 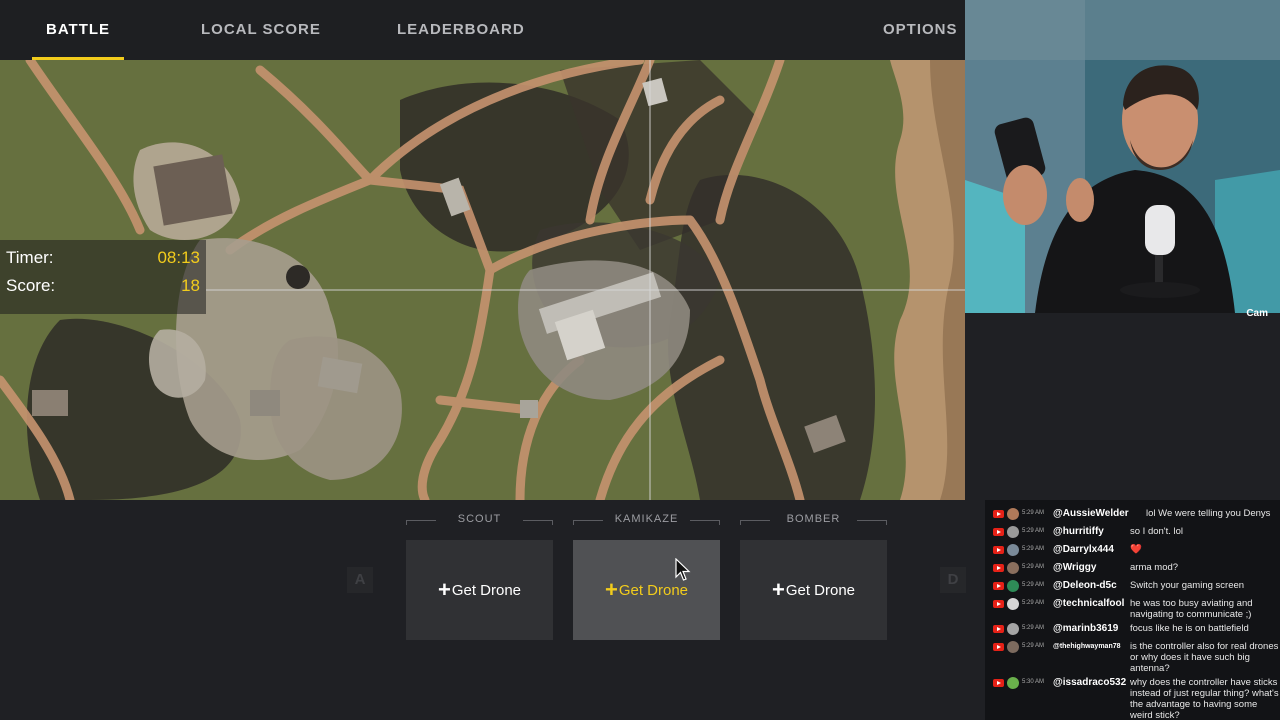 What do you see at coordinates (1033, 682) in the screenshot?
I see `chat-time: 5:30 AM` at bounding box center [1033, 682].